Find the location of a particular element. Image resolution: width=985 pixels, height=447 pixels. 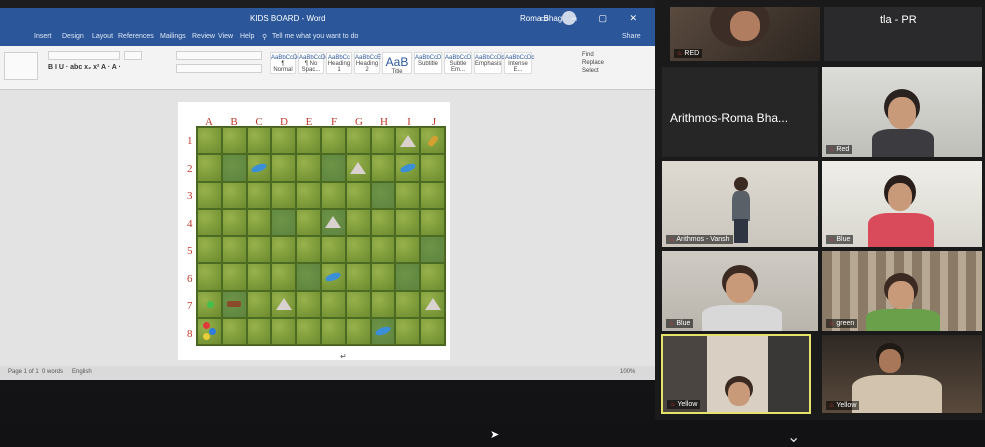

video-tile-red: RED is located at coordinates (745, 34).